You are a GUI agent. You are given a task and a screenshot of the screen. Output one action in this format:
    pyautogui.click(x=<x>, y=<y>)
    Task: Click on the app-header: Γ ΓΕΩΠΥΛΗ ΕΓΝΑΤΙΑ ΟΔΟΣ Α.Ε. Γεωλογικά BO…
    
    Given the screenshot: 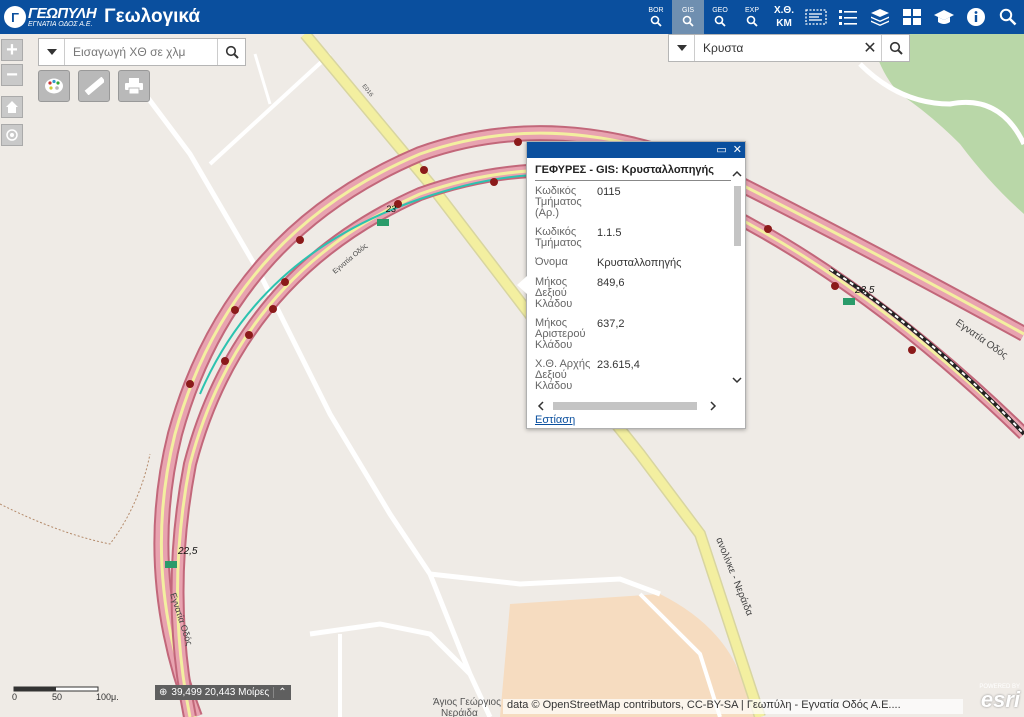 What is the action you would take?
    pyautogui.click(x=512, y=17)
    